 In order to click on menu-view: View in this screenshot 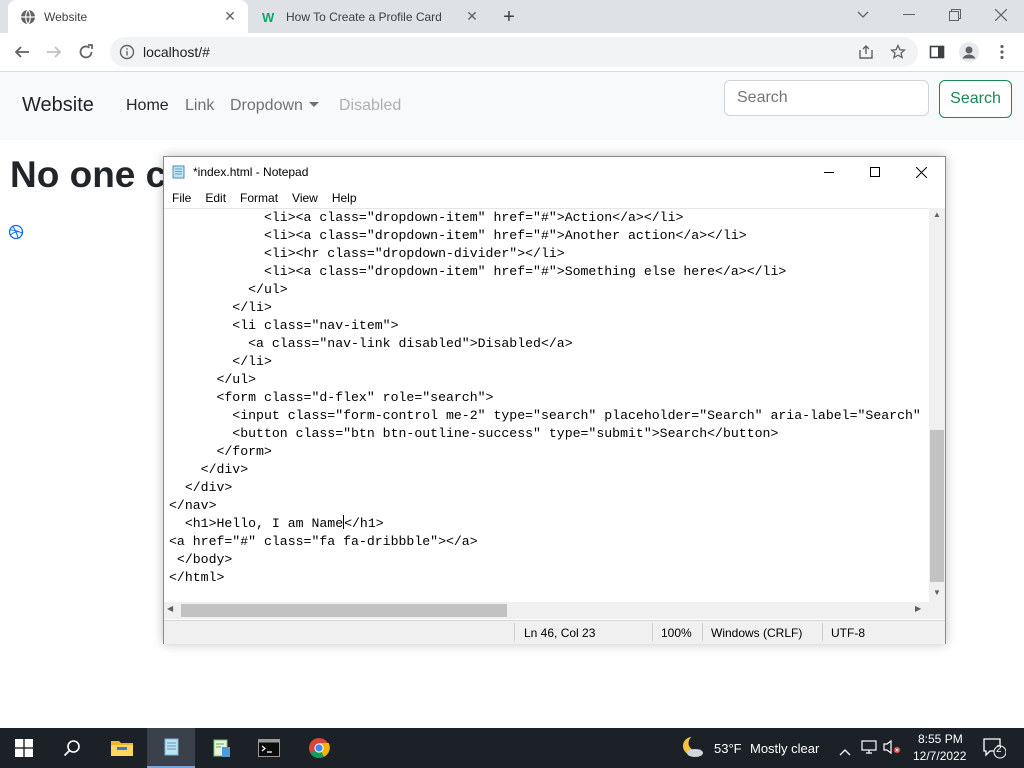, I will do `click(304, 197)`.